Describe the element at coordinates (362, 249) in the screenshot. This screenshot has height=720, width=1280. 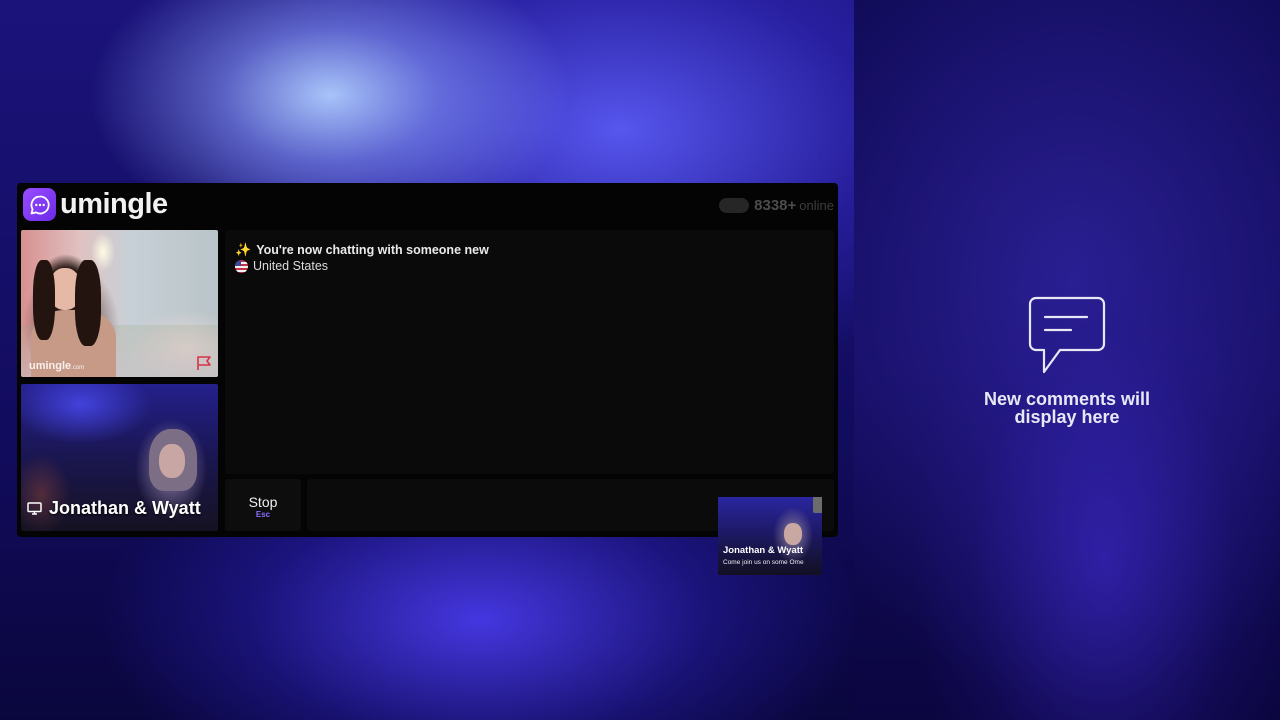
I see `system-message: ✨ You're now chatting with someone new` at that location.